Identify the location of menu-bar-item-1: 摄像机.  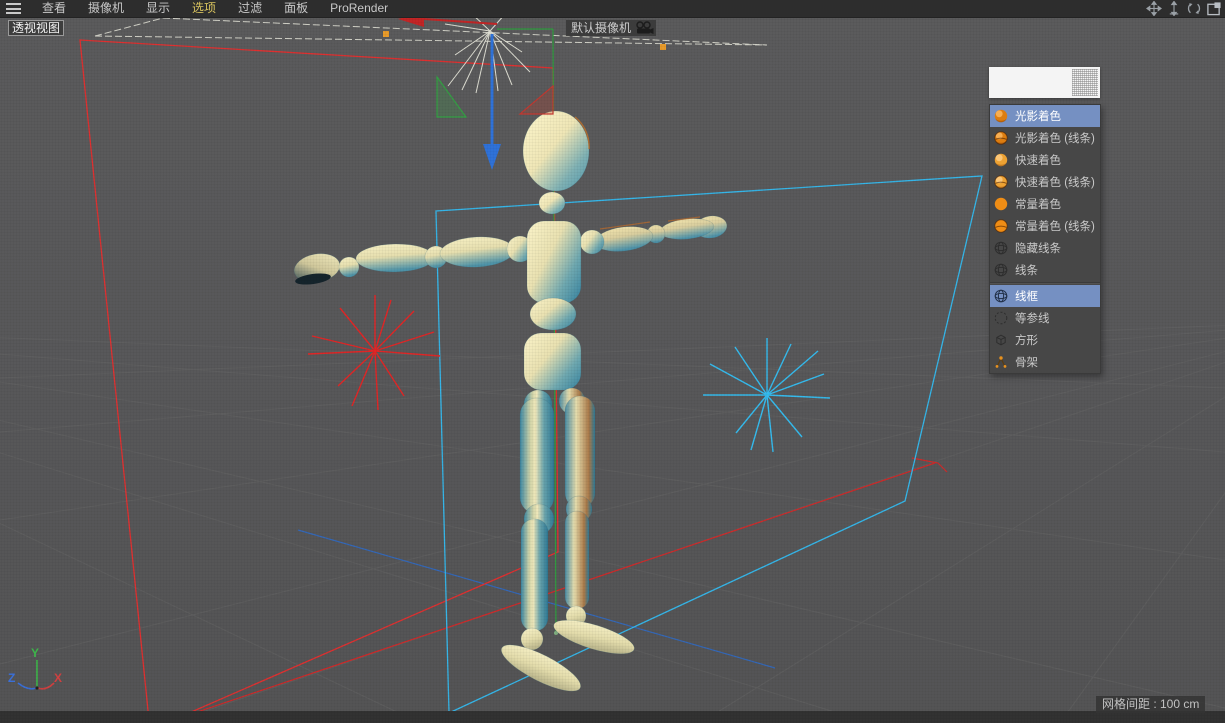
(106, 8).